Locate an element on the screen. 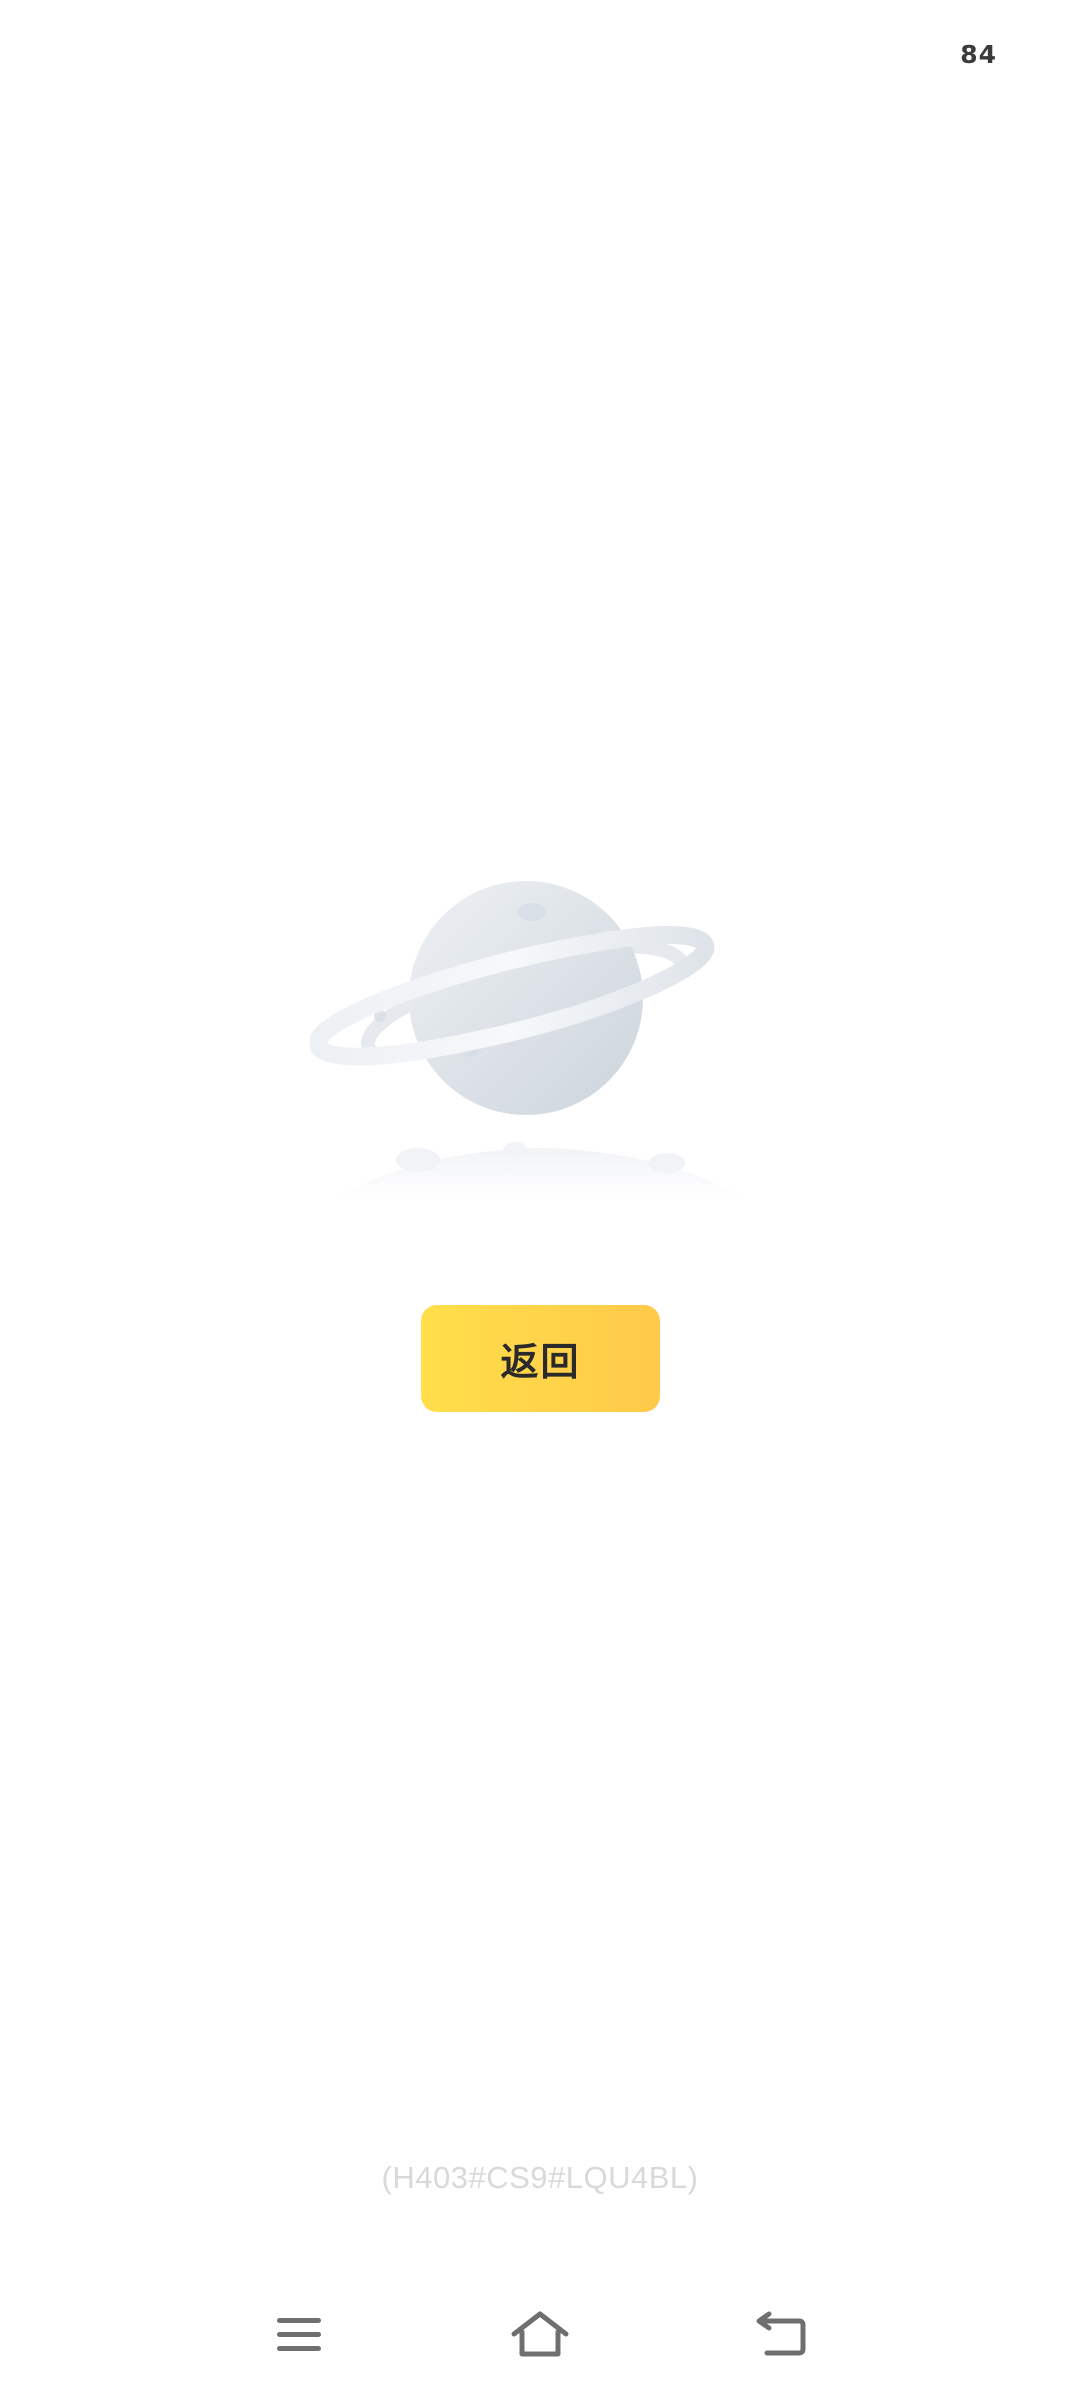 The image size is (1080, 2400). status-bar: 84 is located at coordinates (540, 55).